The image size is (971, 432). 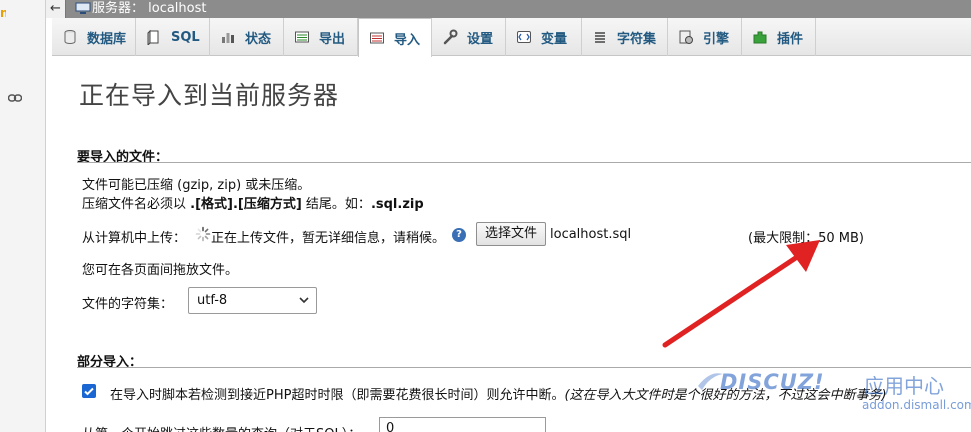 I want to click on selected-file-name: localhost.sql, so click(x=591, y=234).